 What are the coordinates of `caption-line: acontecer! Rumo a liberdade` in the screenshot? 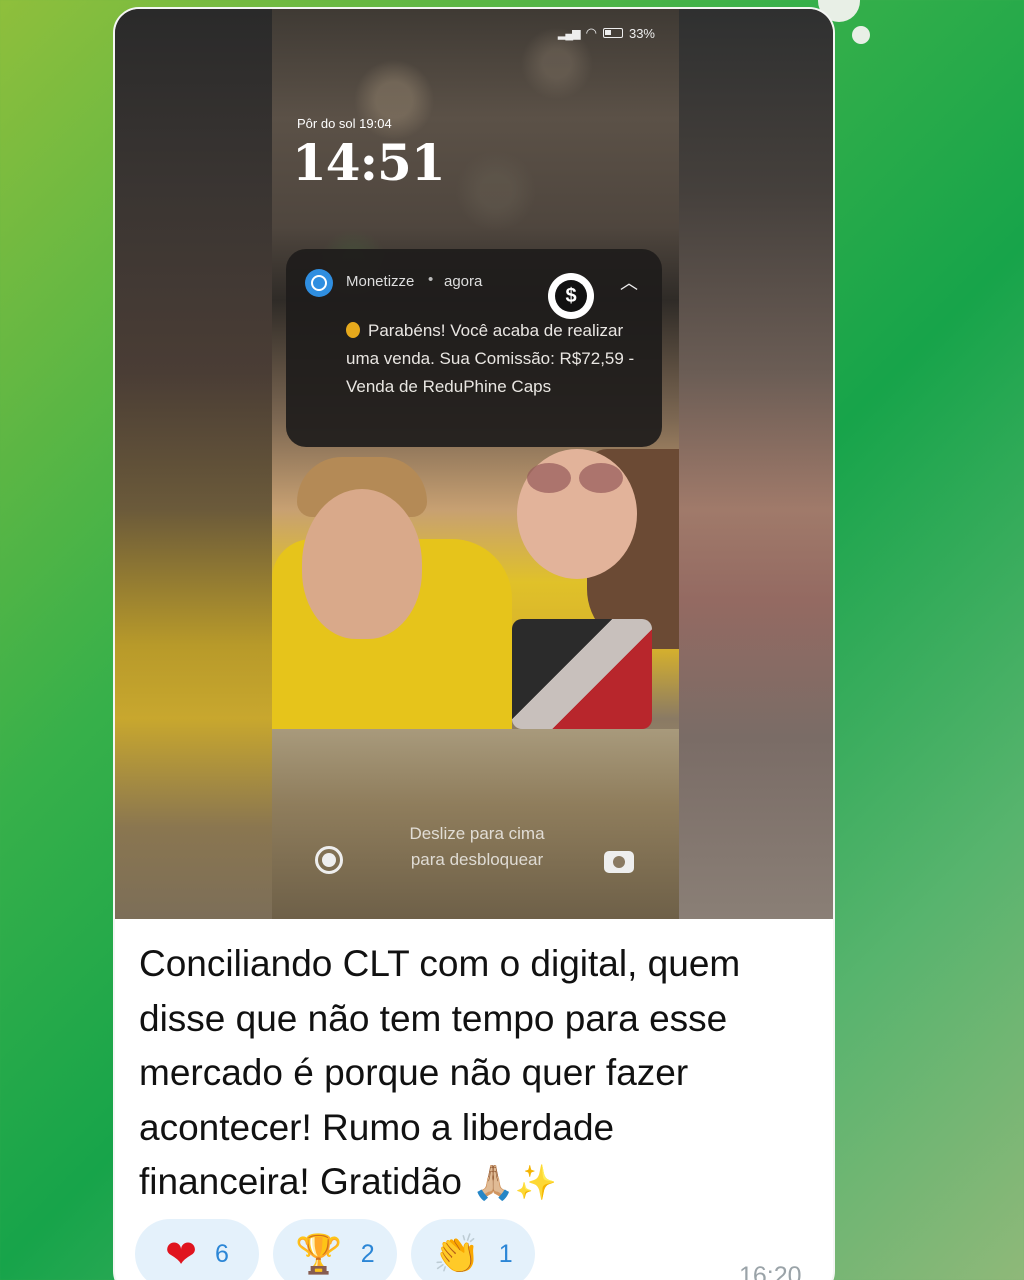 It's located at (377, 1127).